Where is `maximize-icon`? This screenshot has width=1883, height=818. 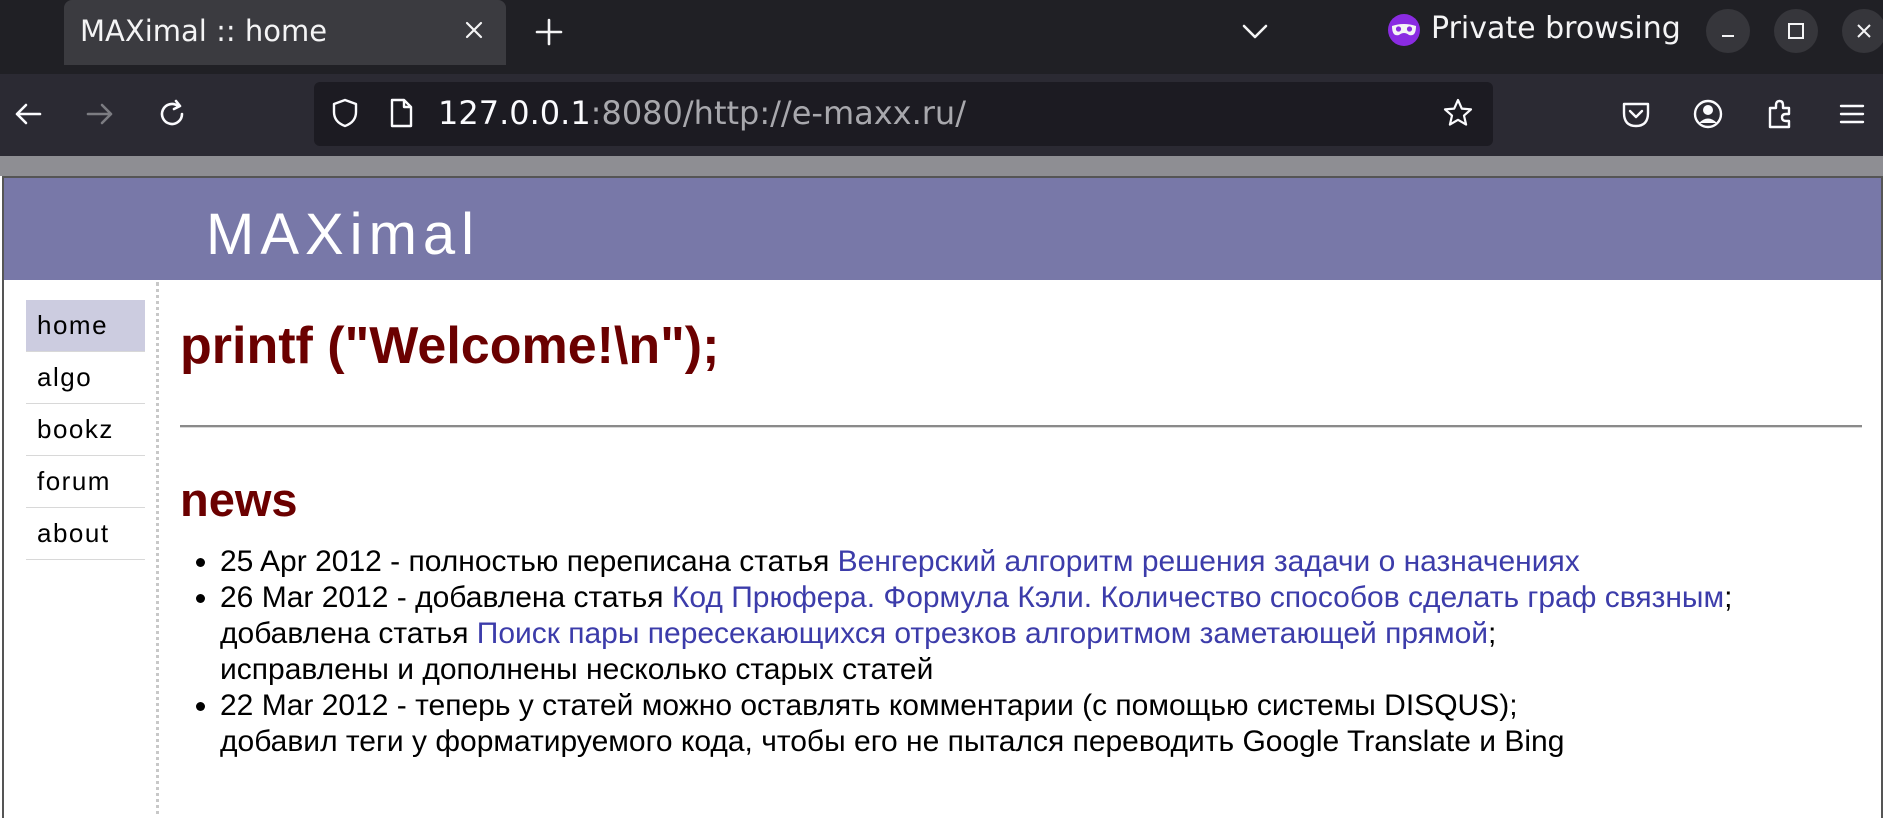 maximize-icon is located at coordinates (1796, 31).